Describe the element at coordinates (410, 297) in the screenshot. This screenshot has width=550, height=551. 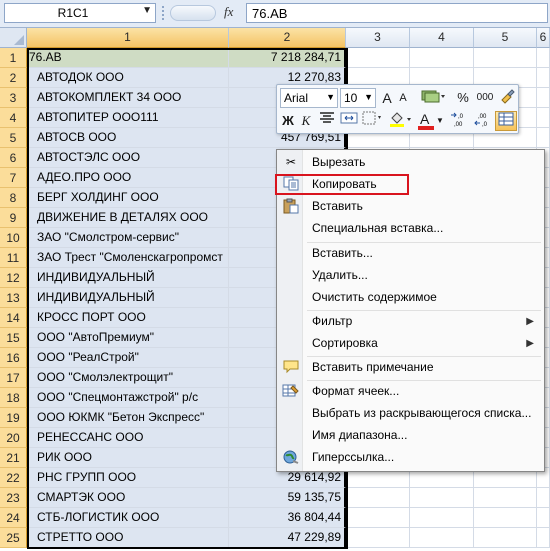
I see `menu-item-clear-contents: Очистить содержимое` at that location.